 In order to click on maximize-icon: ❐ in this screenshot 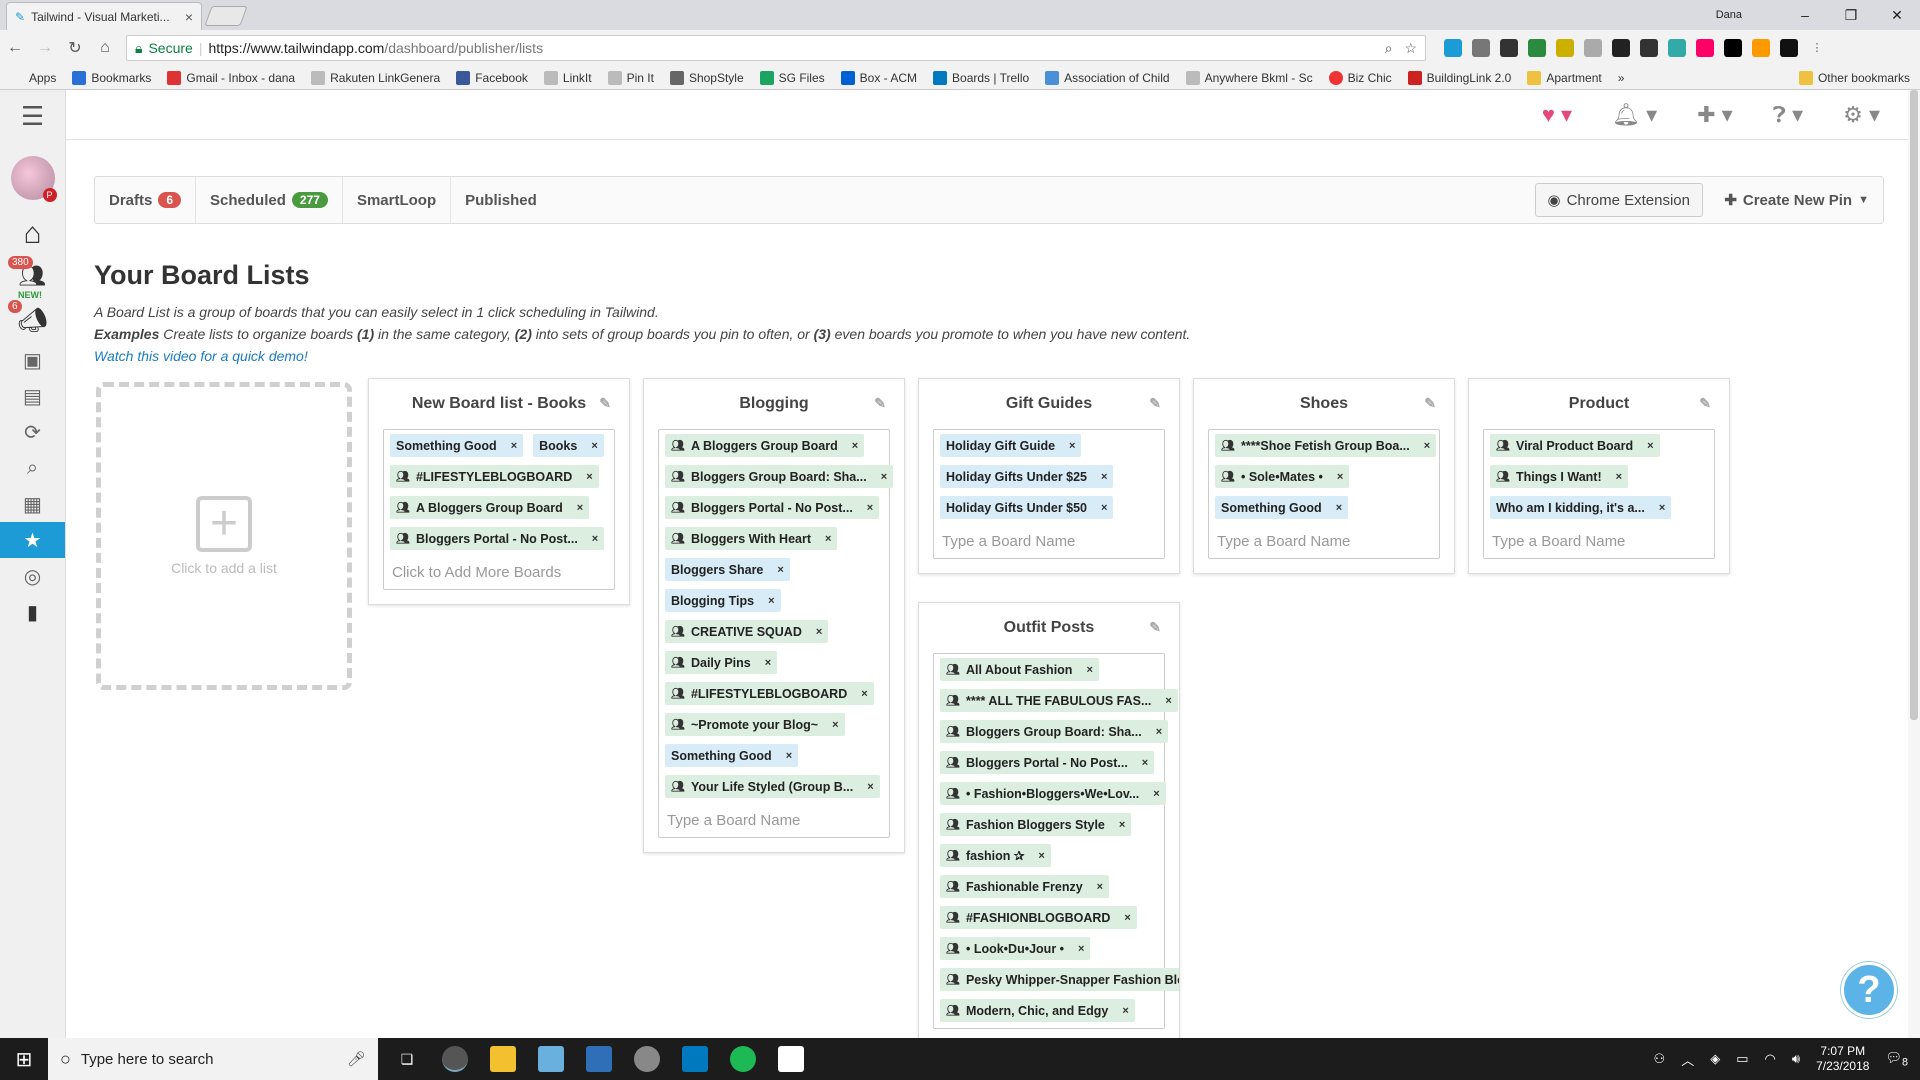, I will do `click(1851, 15)`.